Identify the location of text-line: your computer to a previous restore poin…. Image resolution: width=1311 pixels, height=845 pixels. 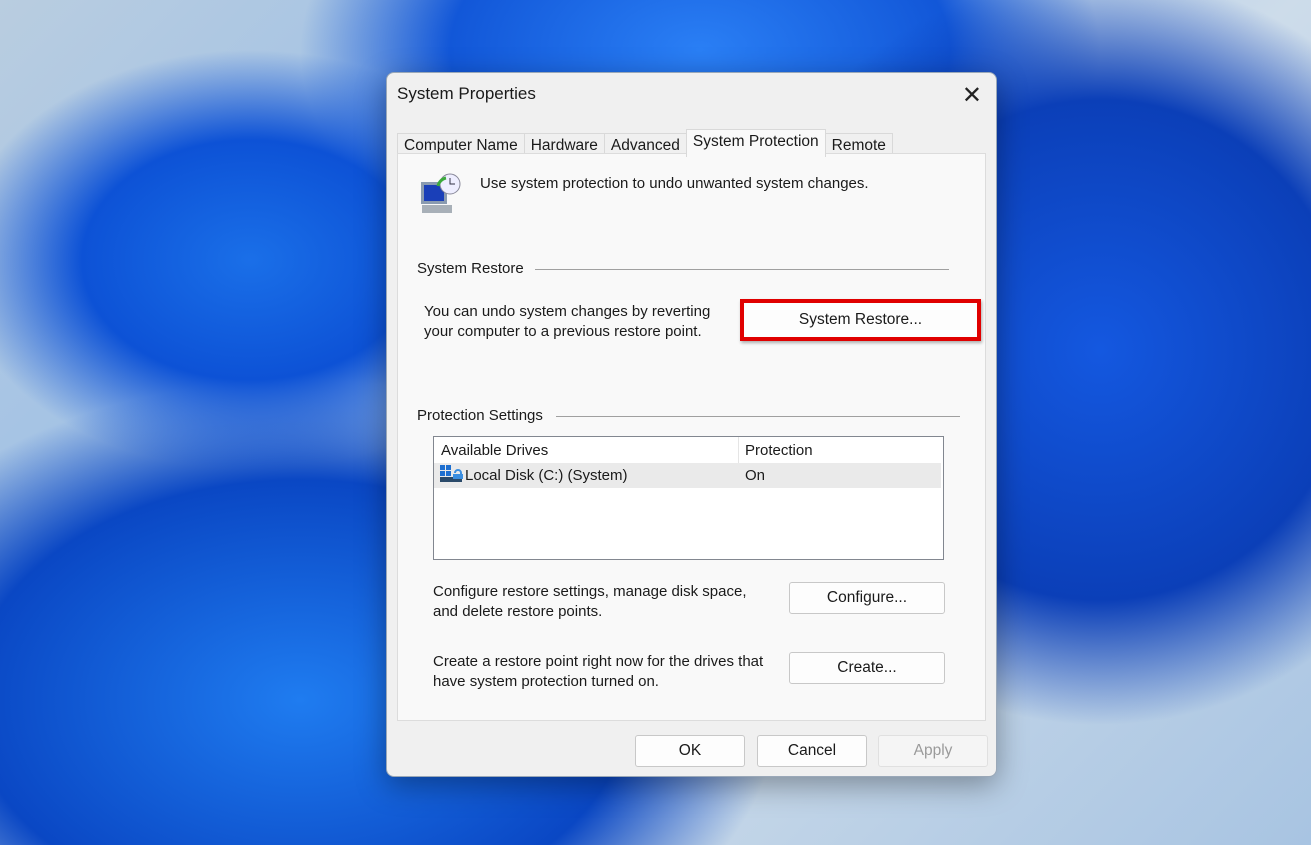
(563, 331).